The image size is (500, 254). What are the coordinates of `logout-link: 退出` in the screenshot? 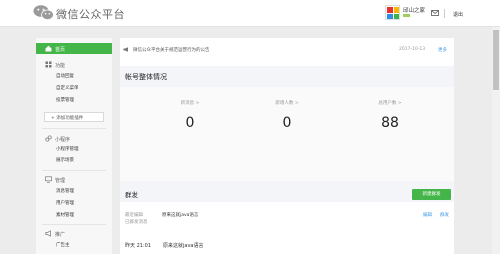 It's located at (458, 14).